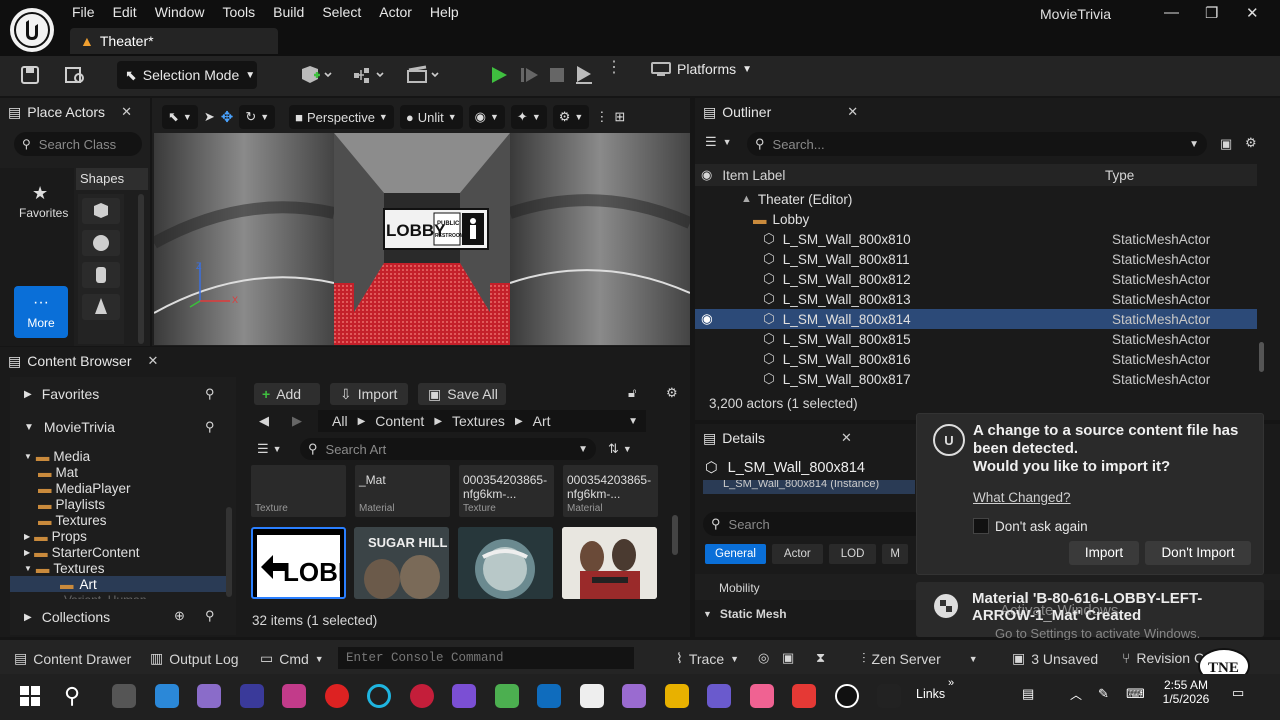  I want to click on level-tab: ▲ Theater*, so click(174, 41).